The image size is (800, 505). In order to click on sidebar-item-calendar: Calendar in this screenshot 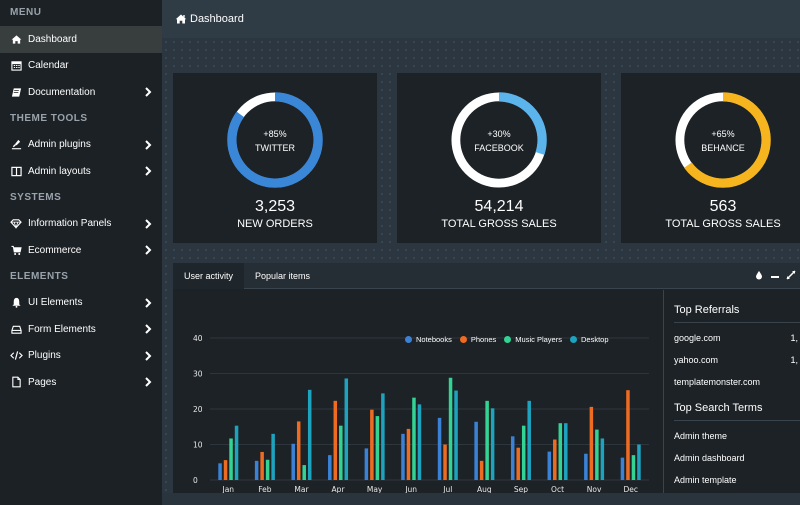, I will do `click(81, 66)`.